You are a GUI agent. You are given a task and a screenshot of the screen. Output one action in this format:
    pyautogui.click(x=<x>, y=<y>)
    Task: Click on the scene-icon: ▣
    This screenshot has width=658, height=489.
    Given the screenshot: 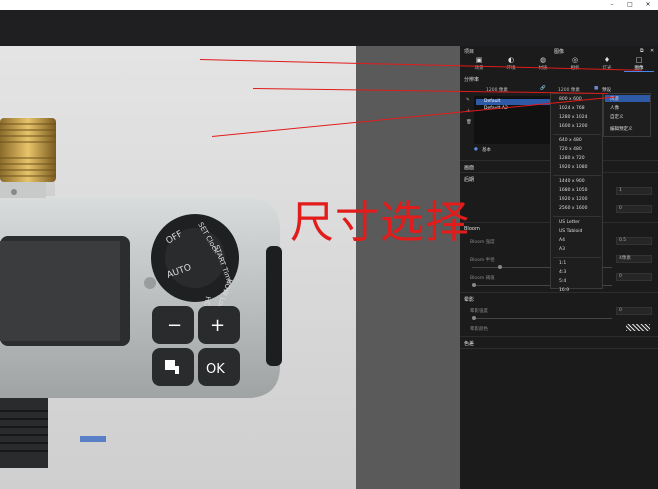 What is the action you would take?
    pyautogui.click(x=479, y=60)
    